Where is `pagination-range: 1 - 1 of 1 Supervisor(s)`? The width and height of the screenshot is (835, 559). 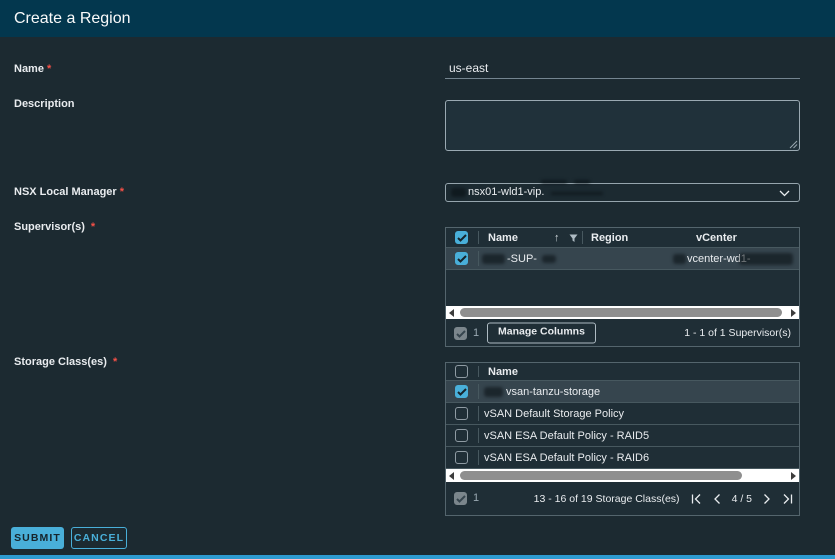 pagination-range: 1 - 1 of 1 Supervisor(s) is located at coordinates (737, 333).